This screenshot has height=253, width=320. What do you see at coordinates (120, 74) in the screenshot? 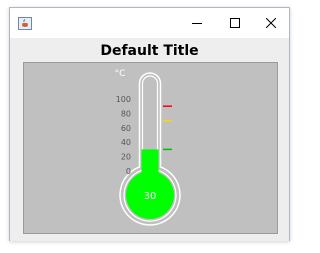
I see `units-label: °C` at bounding box center [120, 74].